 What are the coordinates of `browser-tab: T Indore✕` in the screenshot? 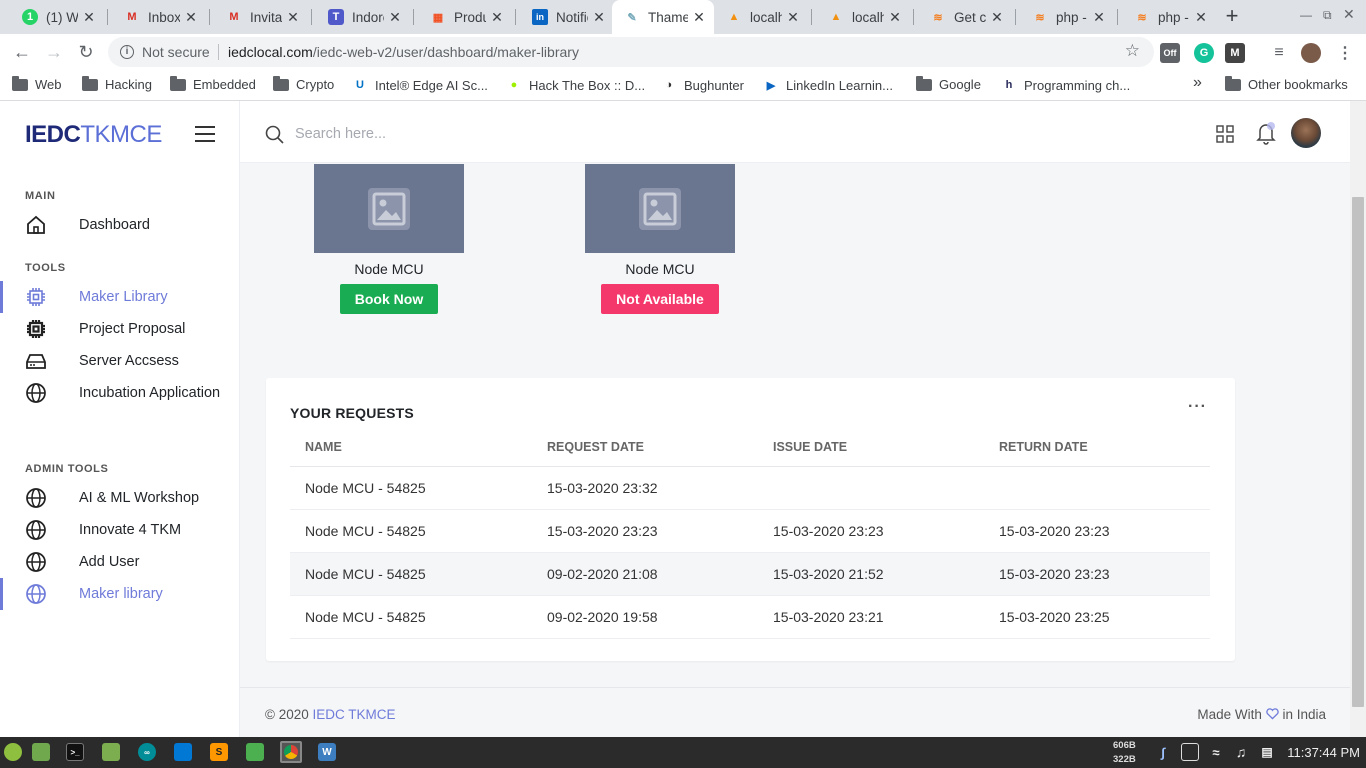 It's located at (363, 17).